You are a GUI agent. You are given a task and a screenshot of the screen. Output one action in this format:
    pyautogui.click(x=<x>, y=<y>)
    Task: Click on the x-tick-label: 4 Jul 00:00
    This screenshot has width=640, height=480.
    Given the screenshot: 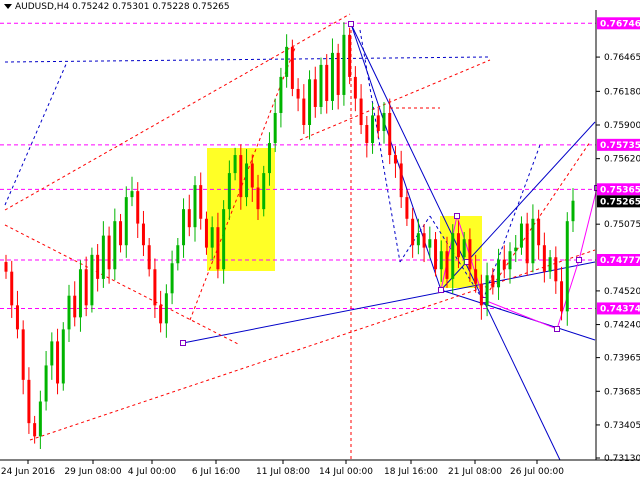 What is the action you would take?
    pyautogui.click(x=152, y=472)
    